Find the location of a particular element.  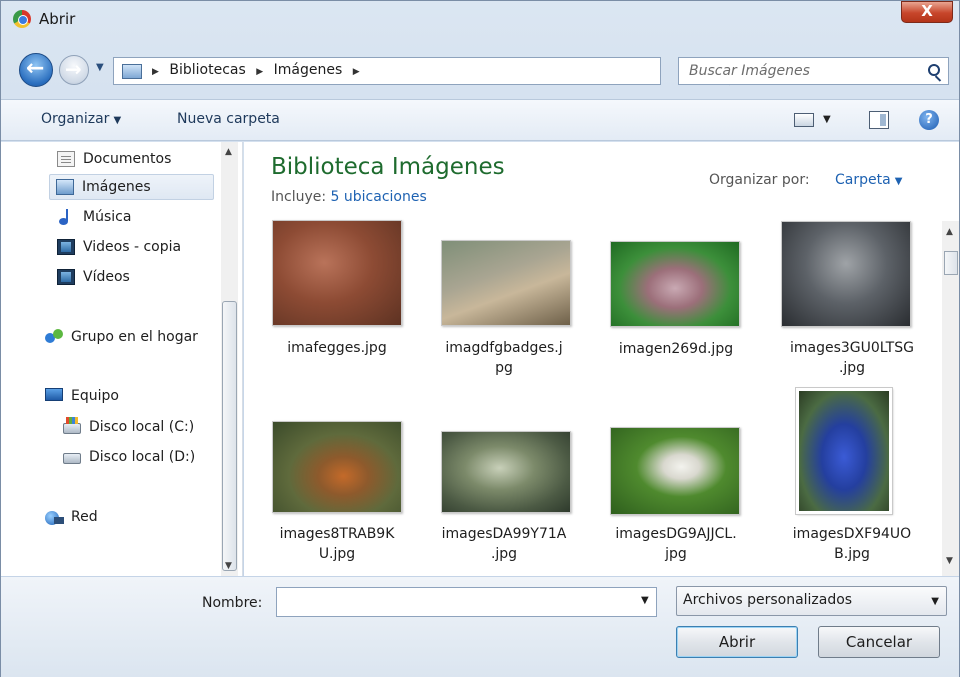

pictures-icon is located at coordinates (65, 187).